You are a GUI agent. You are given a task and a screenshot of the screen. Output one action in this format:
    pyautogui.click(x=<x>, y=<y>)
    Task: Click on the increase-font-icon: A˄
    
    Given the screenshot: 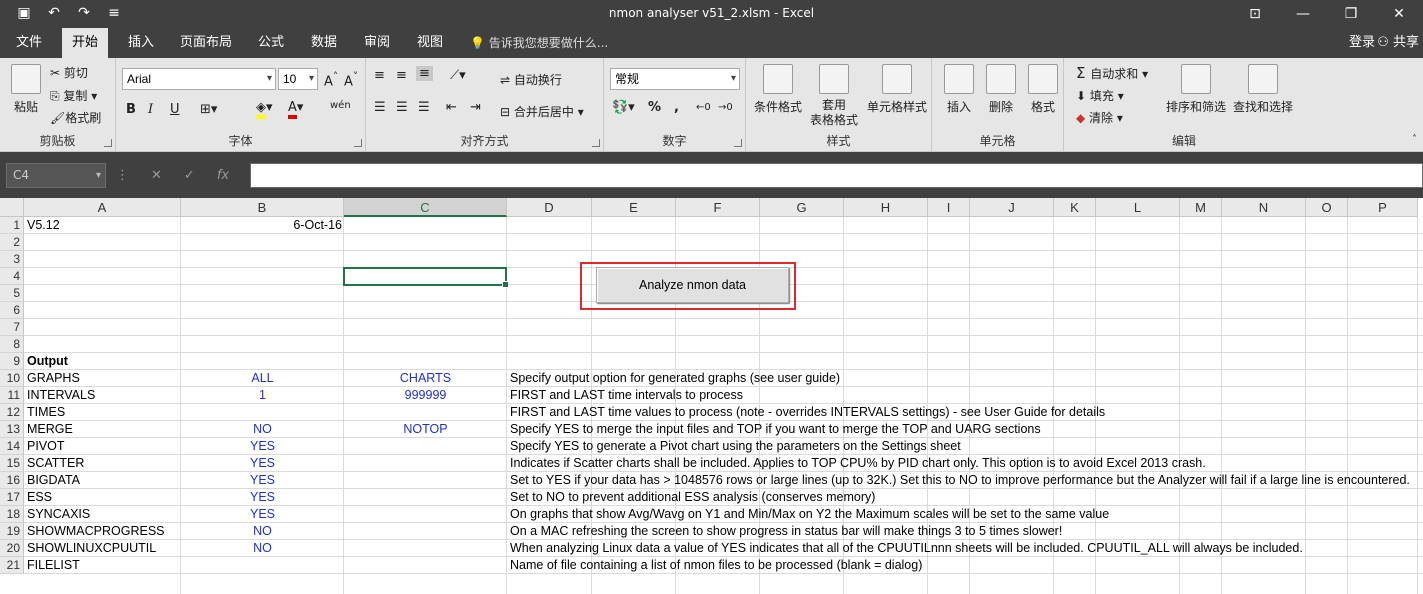 What is the action you would take?
    pyautogui.click(x=331, y=79)
    